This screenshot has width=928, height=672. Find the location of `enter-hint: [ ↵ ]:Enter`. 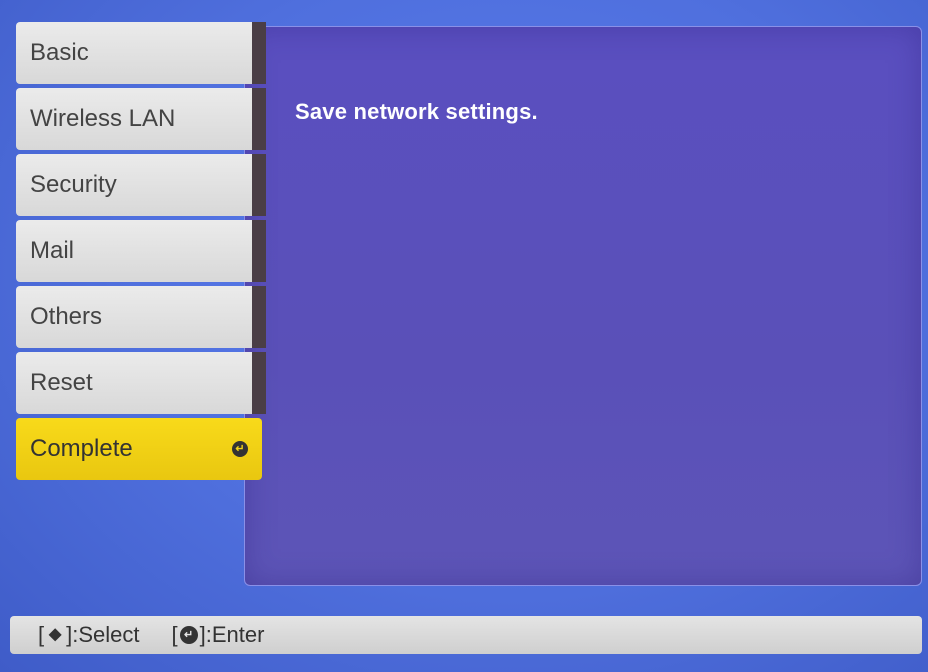

enter-hint: [ ↵ ]:Enter is located at coordinates (218, 635).